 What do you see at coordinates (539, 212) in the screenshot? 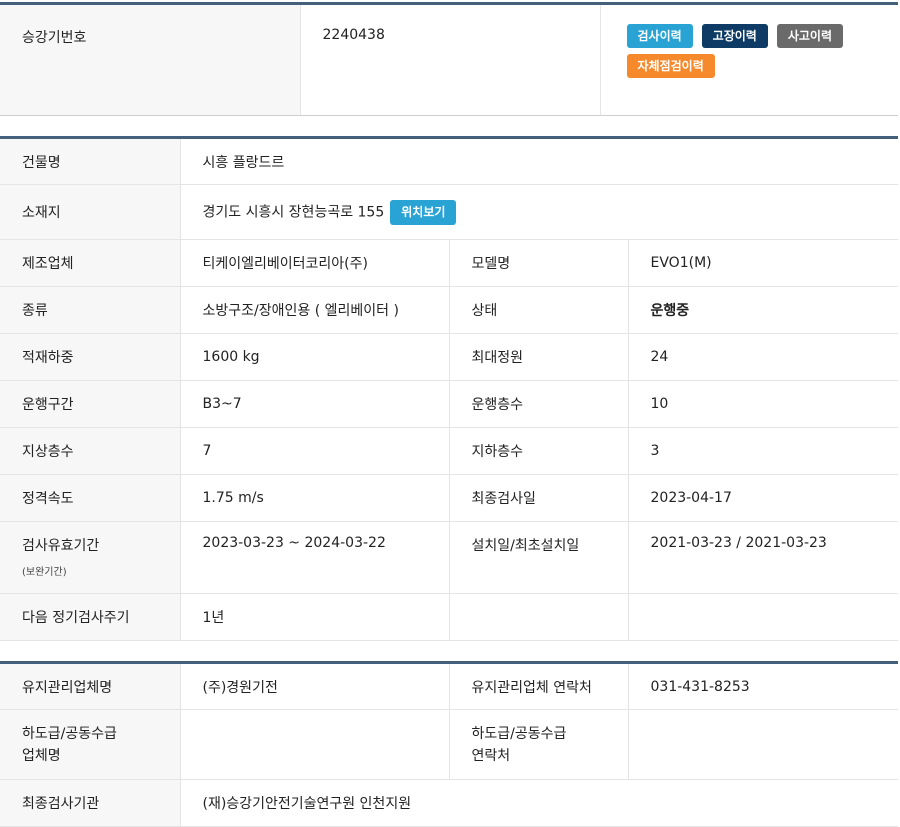
I see `address-cell: 경기도 시흥시 장현능곡로 155 위치보기` at bounding box center [539, 212].